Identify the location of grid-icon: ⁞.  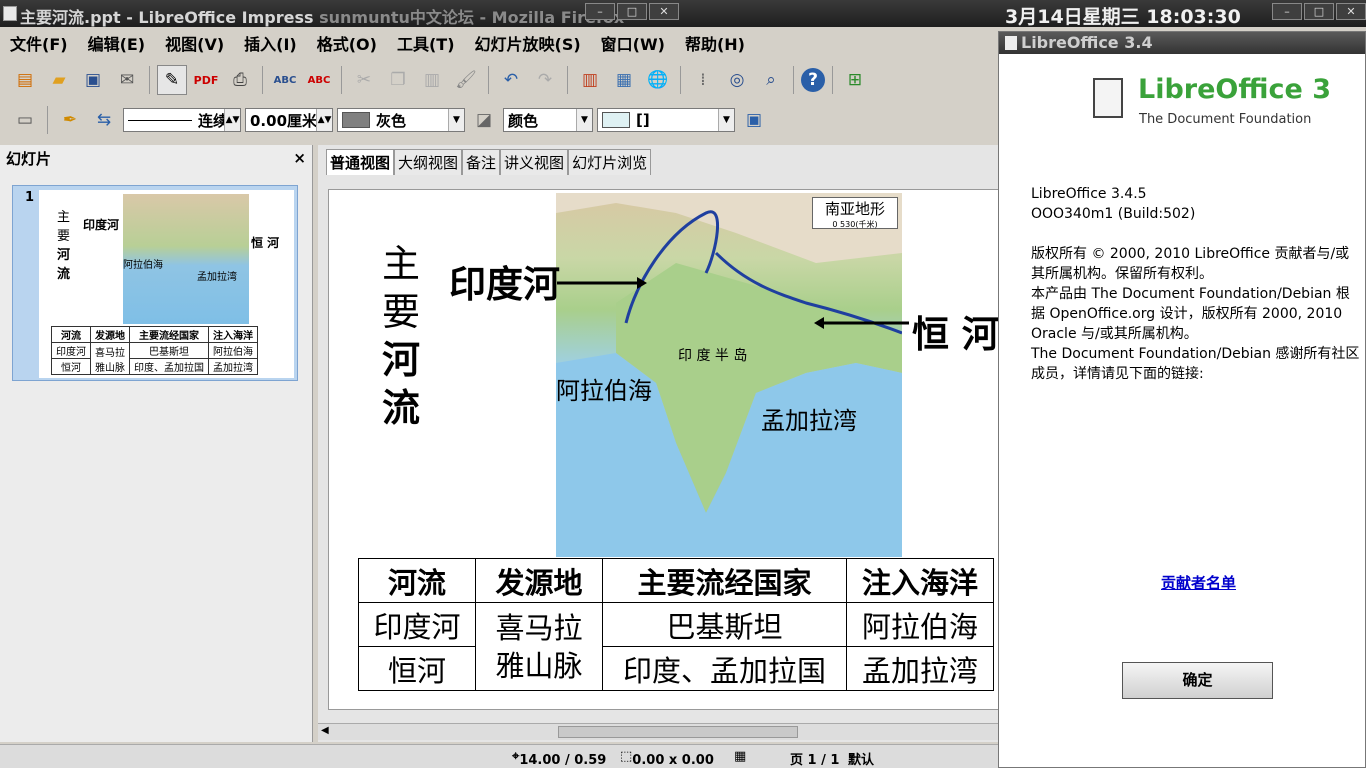
(703, 80).